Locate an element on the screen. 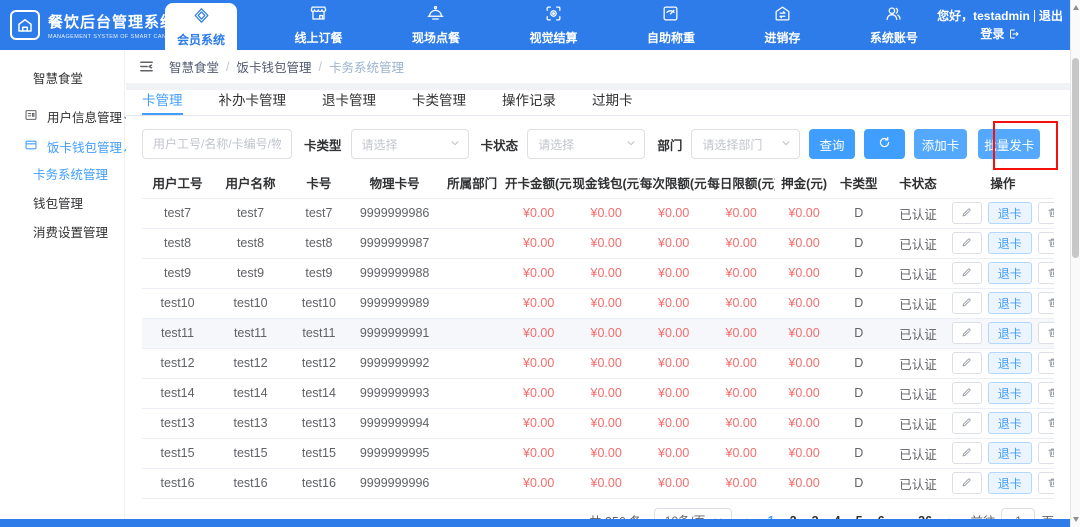 The height and width of the screenshot is (527, 1080). nav-item-visual-settle: 视觉结算 is located at coordinates (553, 25).